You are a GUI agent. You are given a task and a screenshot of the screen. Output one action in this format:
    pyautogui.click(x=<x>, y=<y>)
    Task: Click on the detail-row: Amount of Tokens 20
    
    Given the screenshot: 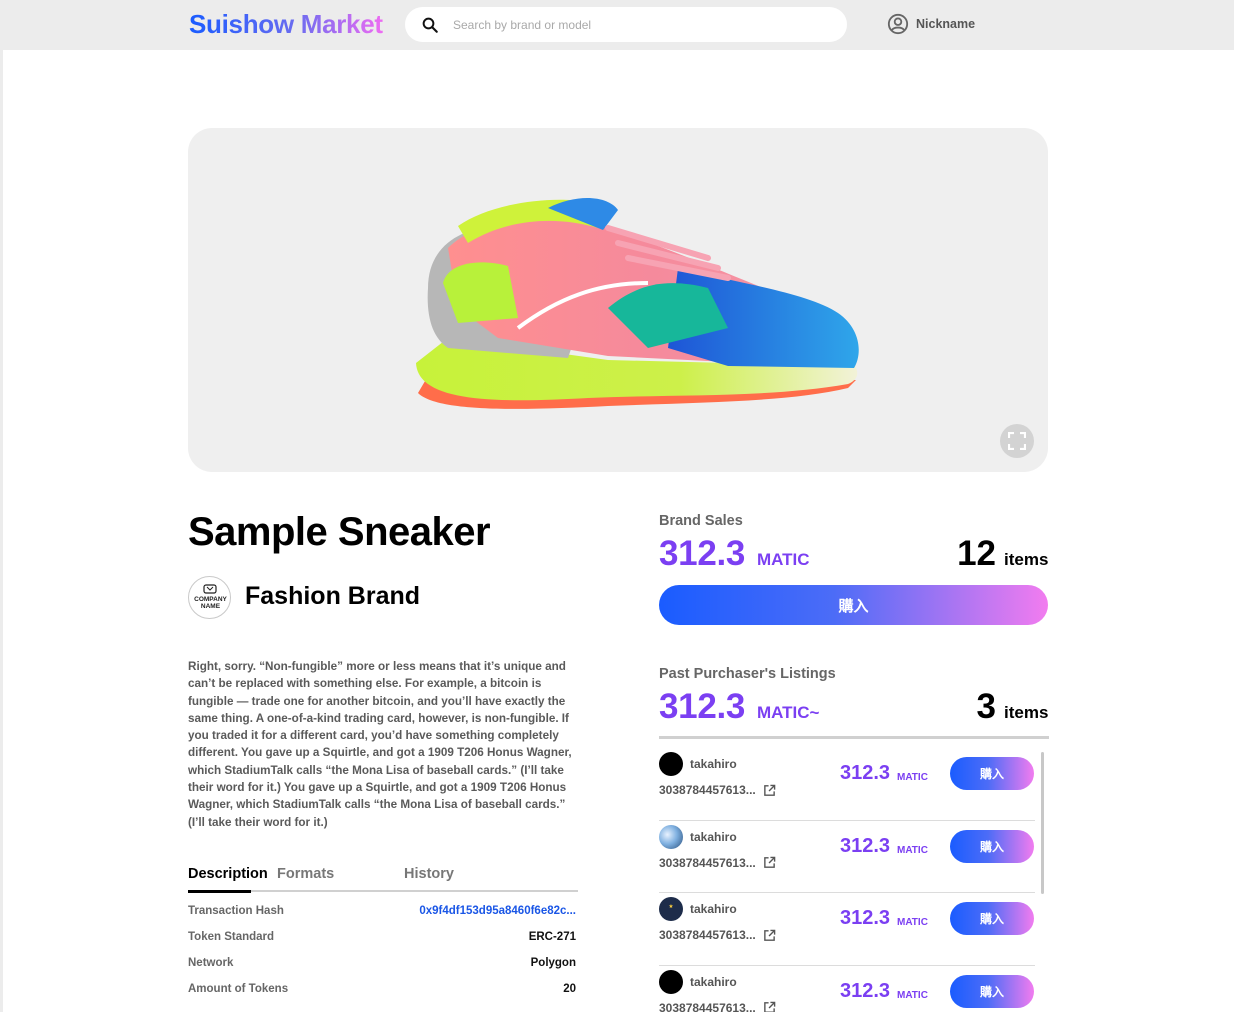 What is the action you would take?
    pyautogui.click(x=383, y=993)
    